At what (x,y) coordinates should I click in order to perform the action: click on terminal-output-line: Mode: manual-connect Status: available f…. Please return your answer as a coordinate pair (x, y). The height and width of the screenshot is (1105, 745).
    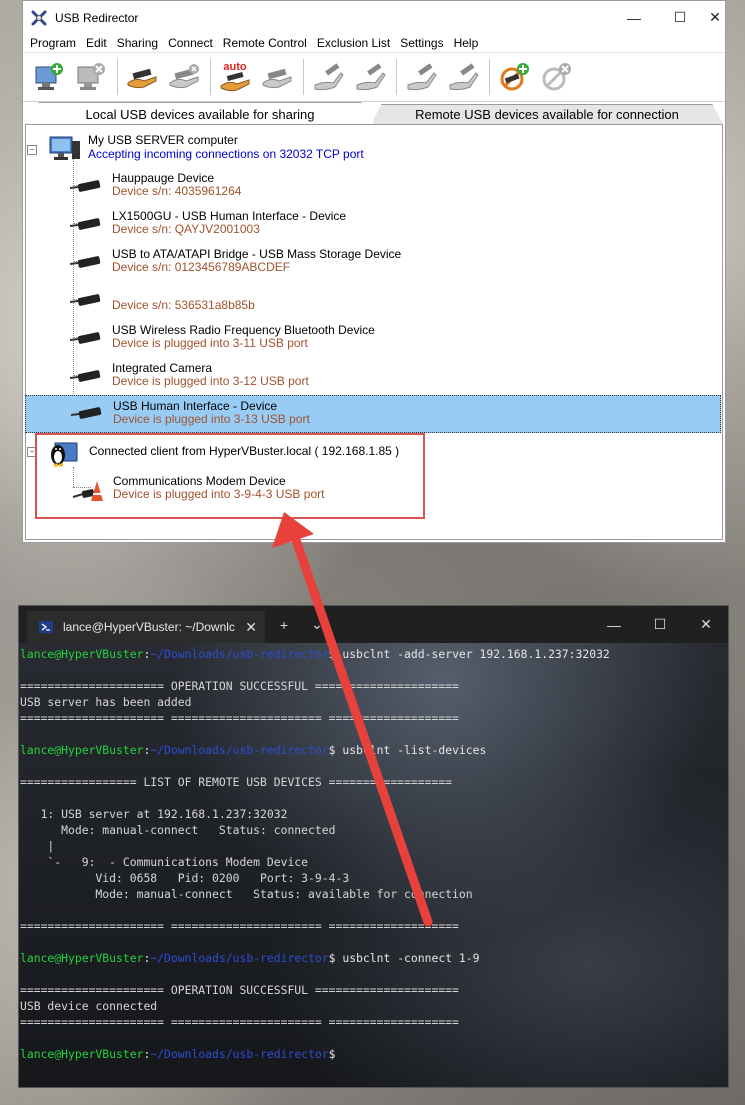
    Looking at the image, I should click on (246, 894).